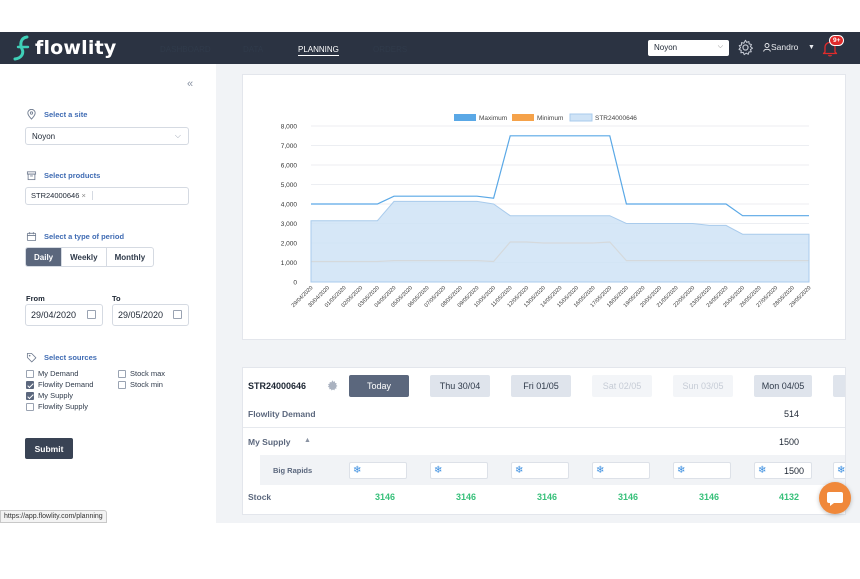 Image resolution: width=860 pixels, height=579 pixels. Describe the element at coordinates (57, 406) in the screenshot. I see `source-flowlity-supply: Flowlity Supply` at that location.